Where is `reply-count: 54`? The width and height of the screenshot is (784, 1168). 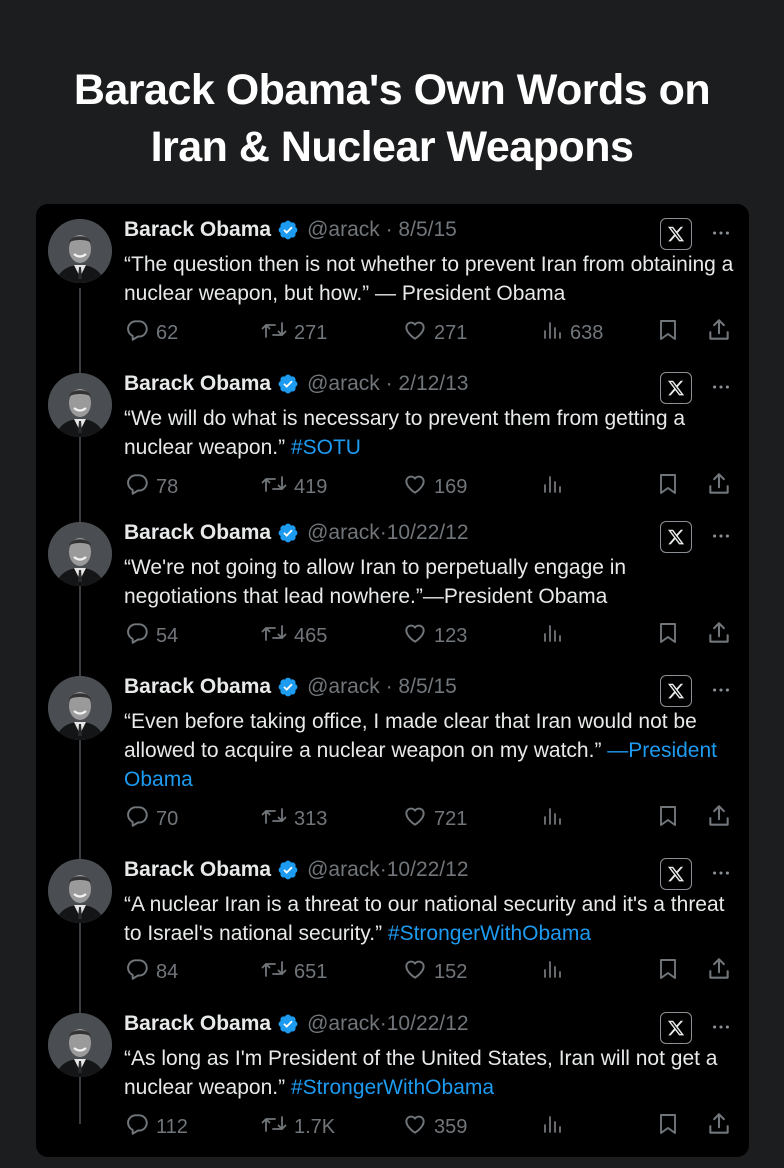
reply-count: 54 is located at coordinates (167, 635).